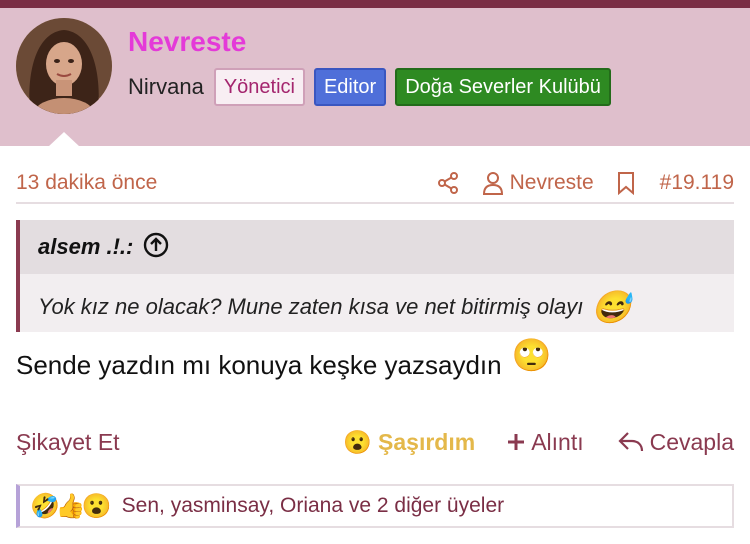 The height and width of the screenshot is (544, 750). What do you see at coordinates (375, 203) in the screenshot?
I see `meta-divider` at bounding box center [375, 203].